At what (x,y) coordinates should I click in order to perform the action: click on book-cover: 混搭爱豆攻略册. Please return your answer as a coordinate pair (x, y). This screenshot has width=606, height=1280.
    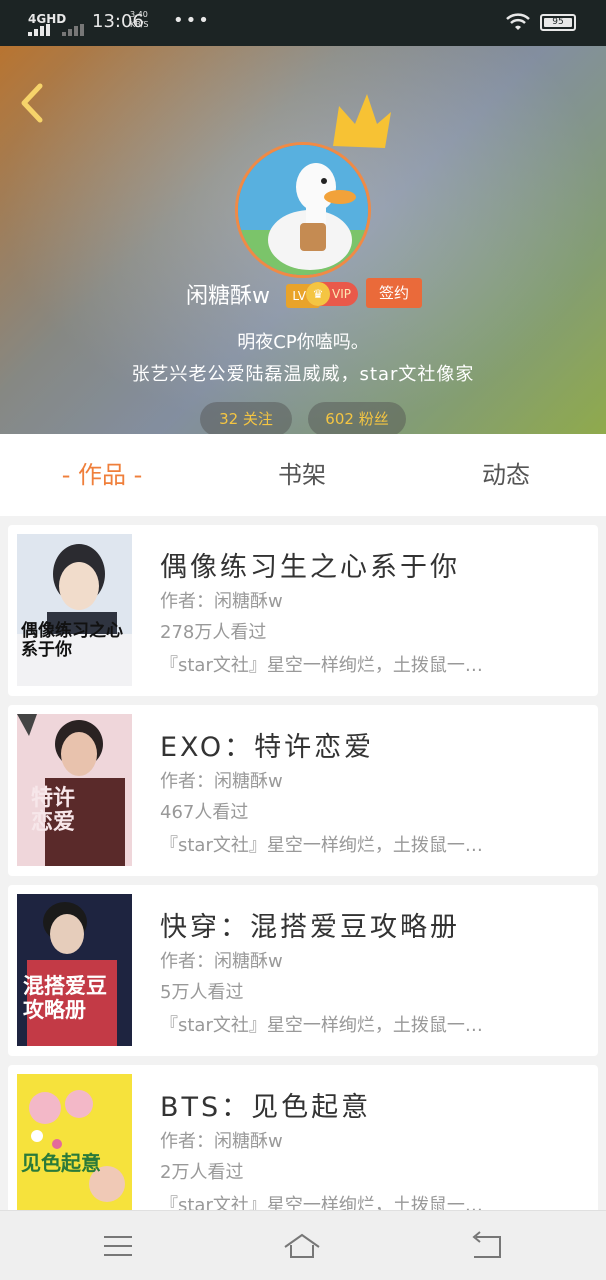
    Looking at the image, I should click on (74, 970).